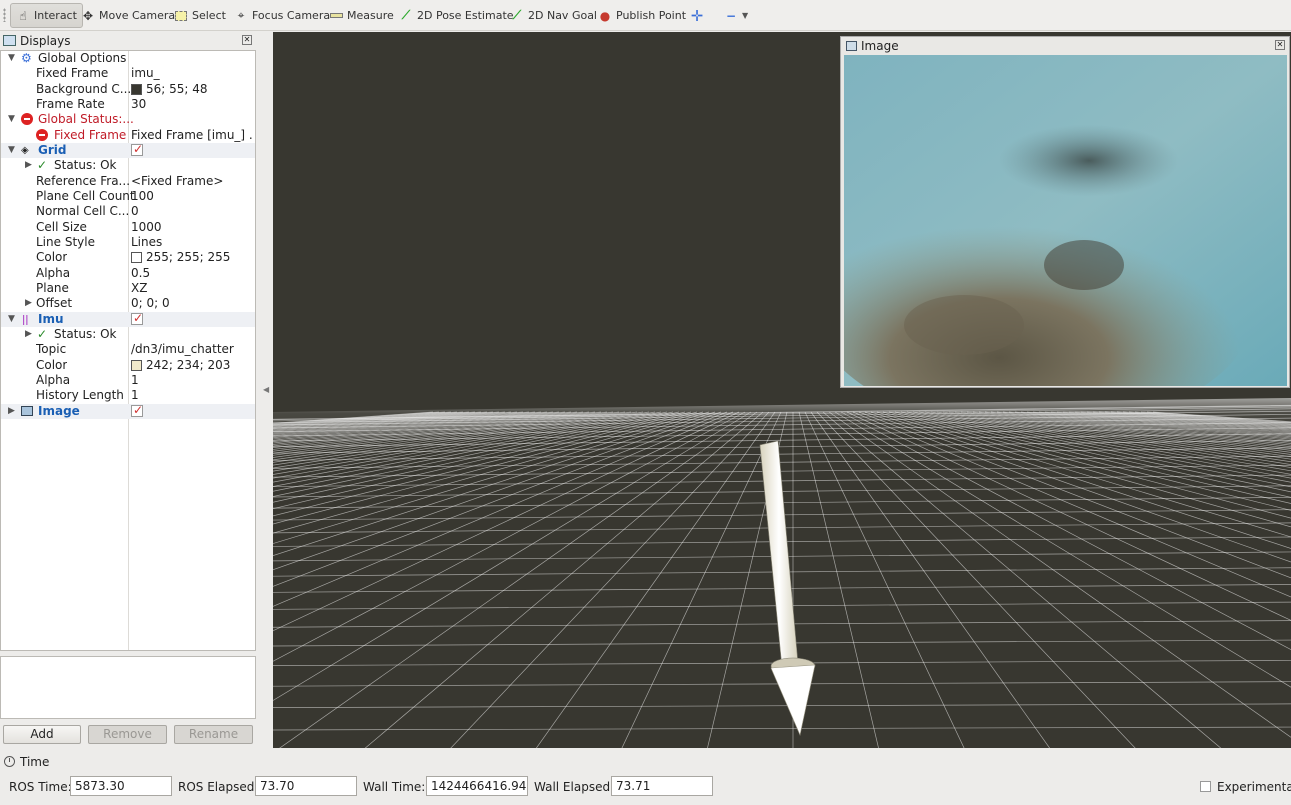 Image resolution: width=1291 pixels, height=805 pixels. What do you see at coordinates (128, 58) in the screenshot?
I see `tree-row-global-options: ▼ ⚙ Global Options` at bounding box center [128, 58].